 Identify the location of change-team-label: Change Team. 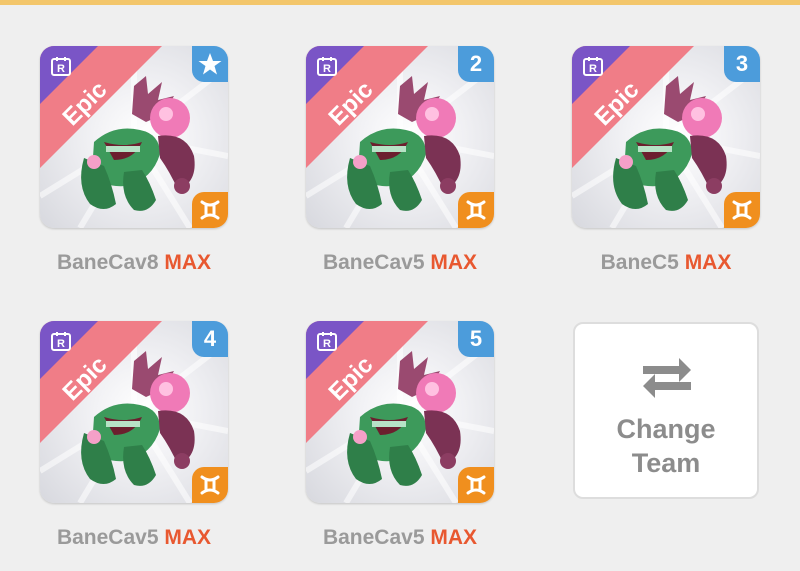
(666, 446).